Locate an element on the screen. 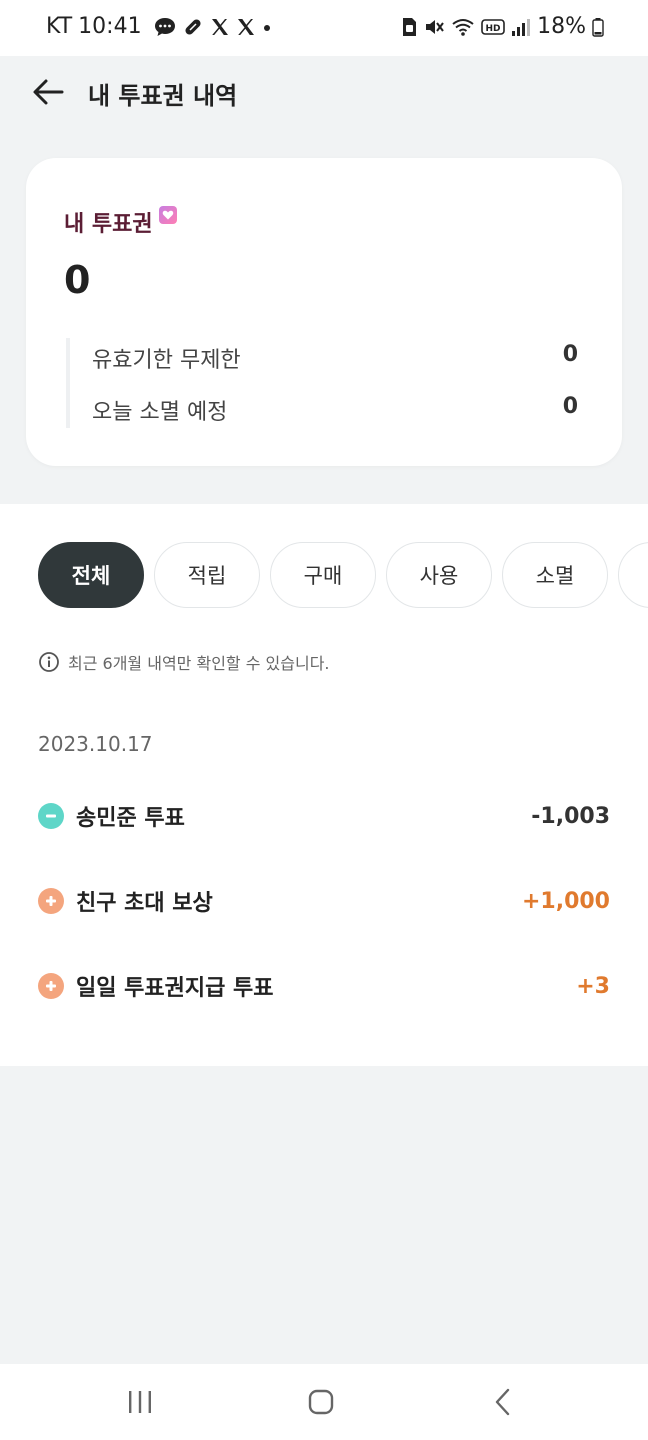  notification-dot-icon is located at coordinates (266, 27).